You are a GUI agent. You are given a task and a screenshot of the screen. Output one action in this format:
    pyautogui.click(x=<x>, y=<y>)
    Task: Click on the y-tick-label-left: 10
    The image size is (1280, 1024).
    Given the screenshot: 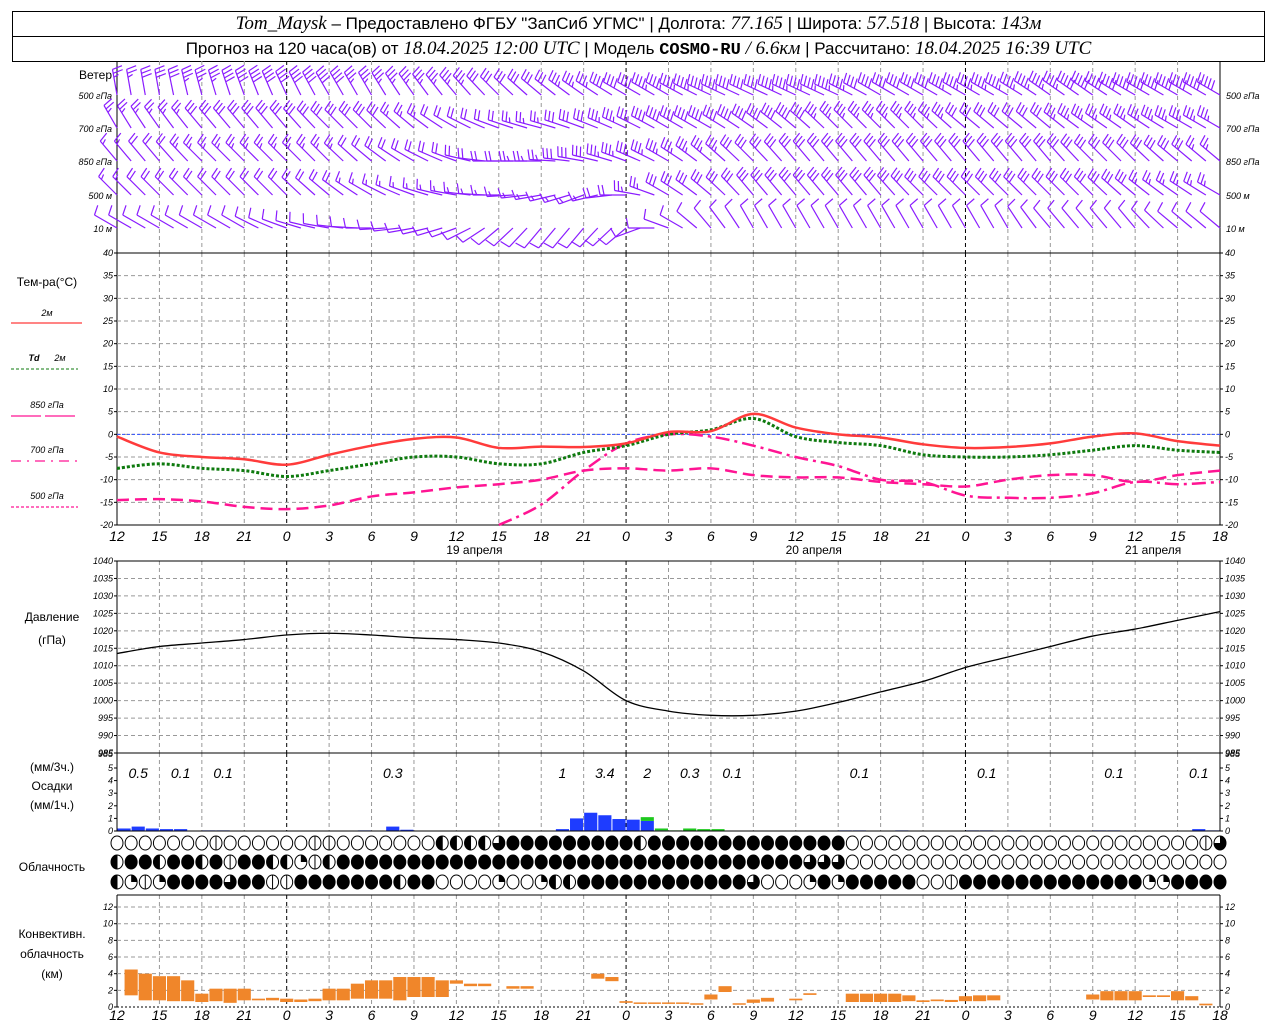 What is the action you would take?
    pyautogui.click(x=108, y=924)
    